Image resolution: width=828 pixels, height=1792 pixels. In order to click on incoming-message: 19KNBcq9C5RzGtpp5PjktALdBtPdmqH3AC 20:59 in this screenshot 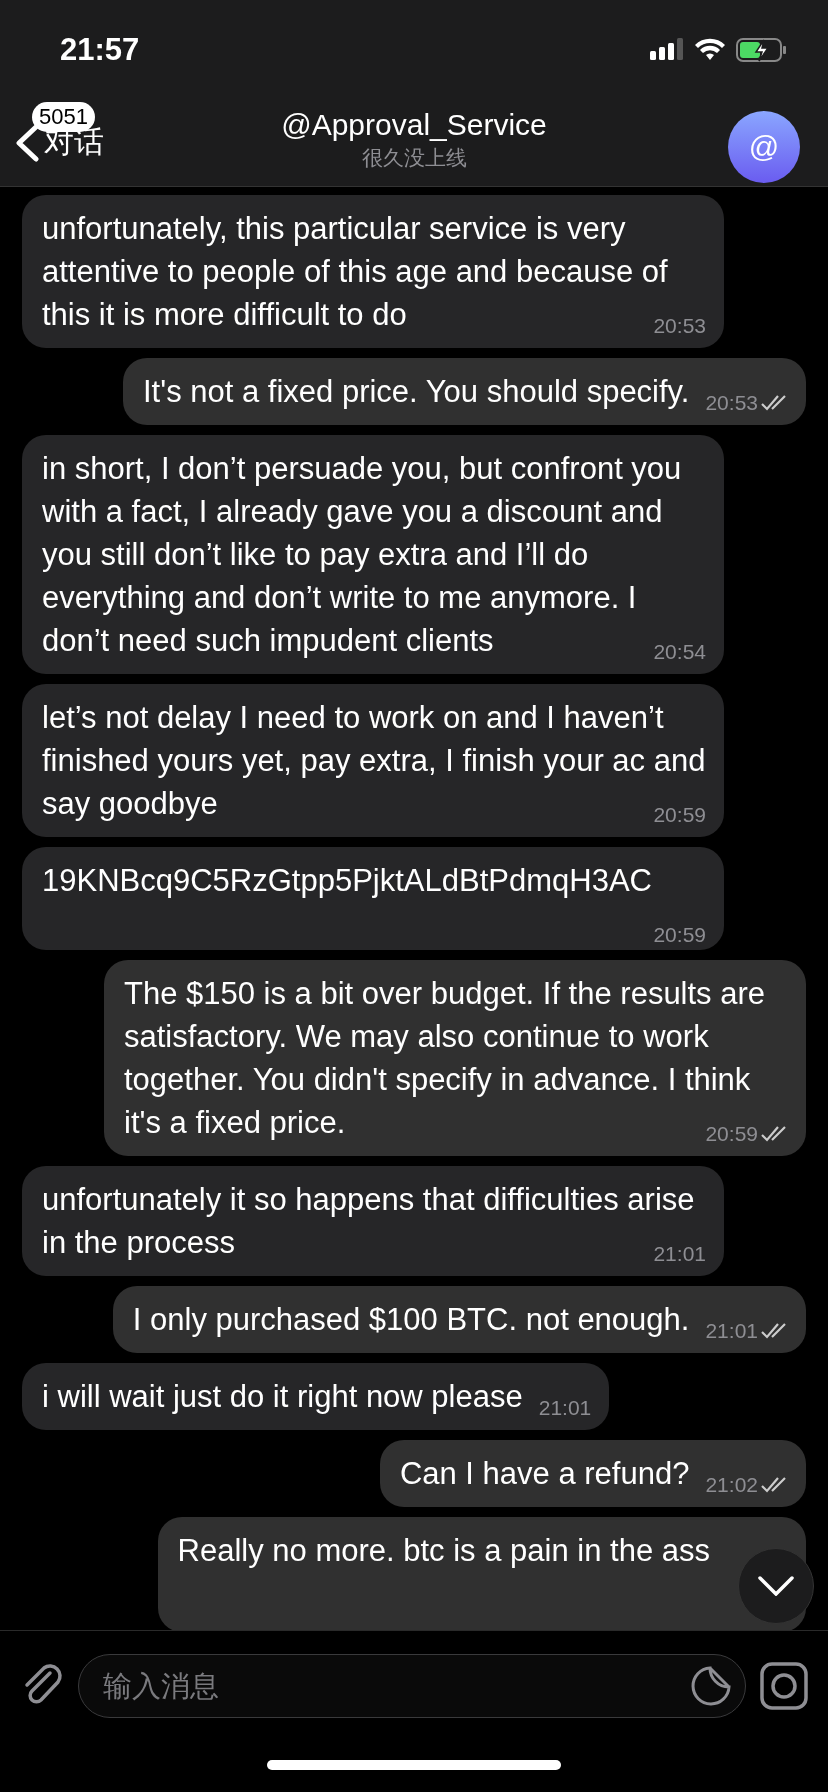, I will do `click(373, 898)`.